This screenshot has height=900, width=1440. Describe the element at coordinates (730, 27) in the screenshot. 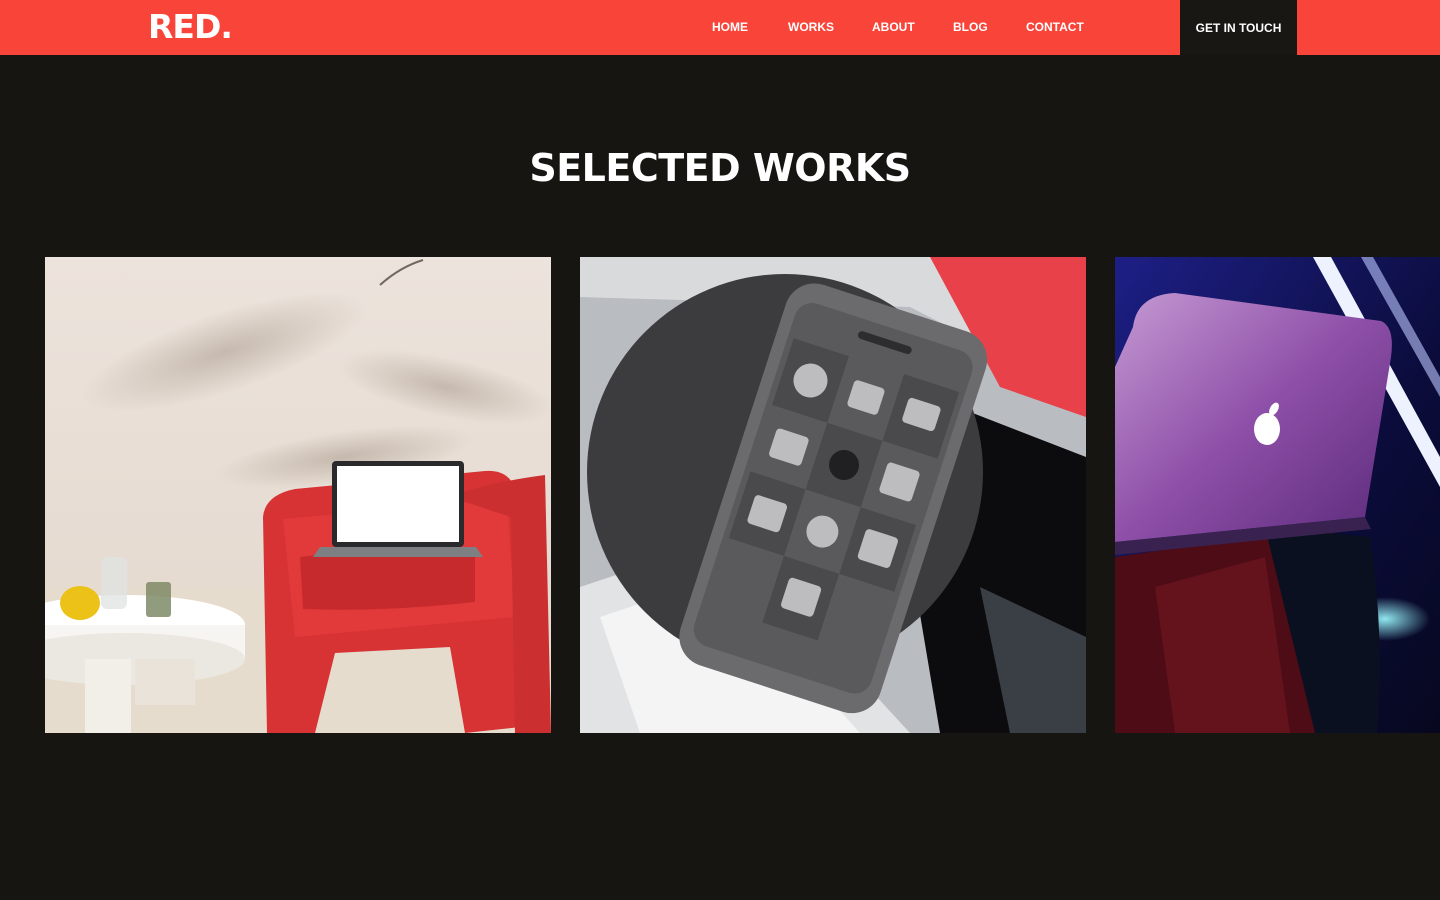

I see `nav-item-home: HOME` at that location.